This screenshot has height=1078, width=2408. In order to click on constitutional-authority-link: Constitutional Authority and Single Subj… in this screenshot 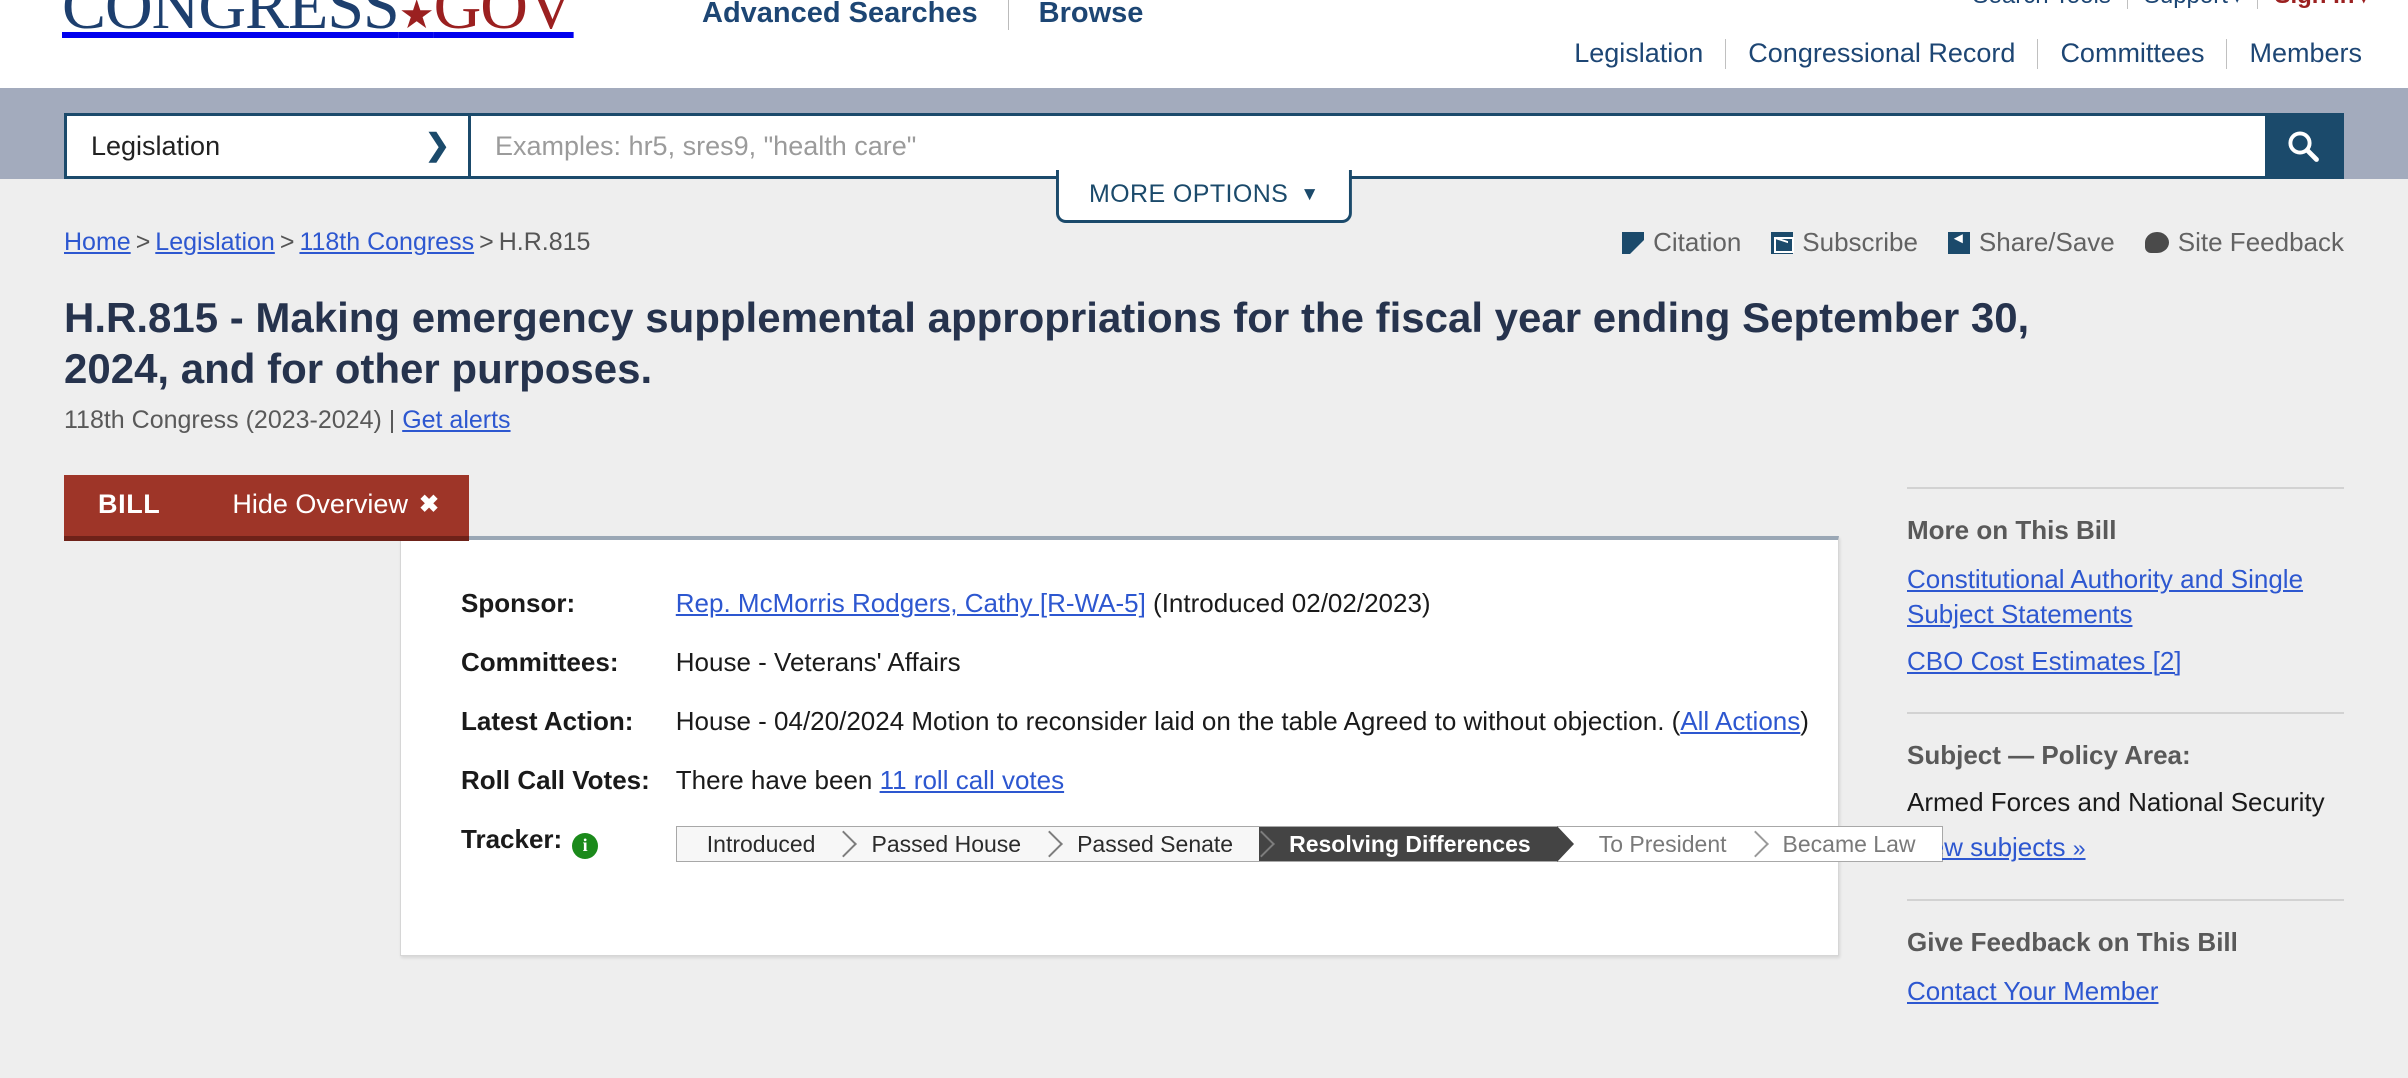, I will do `click(2125, 596)`.